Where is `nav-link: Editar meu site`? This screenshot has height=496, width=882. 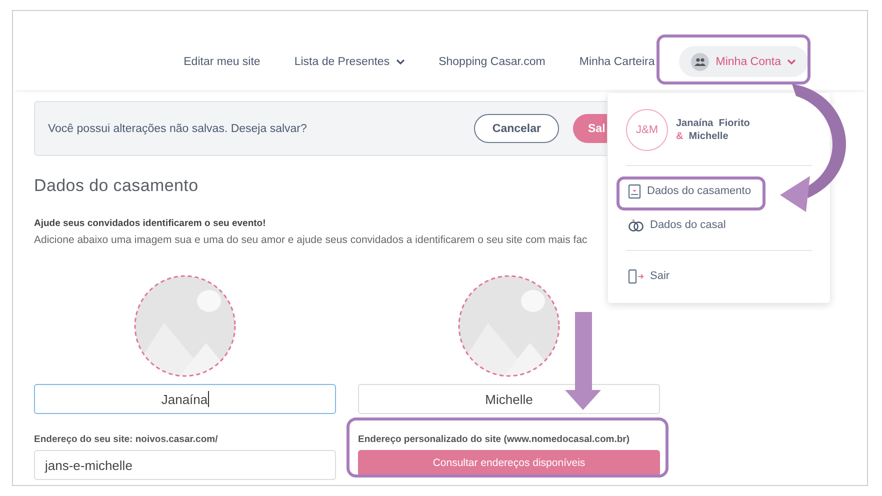 nav-link: Editar meu site is located at coordinates (222, 51).